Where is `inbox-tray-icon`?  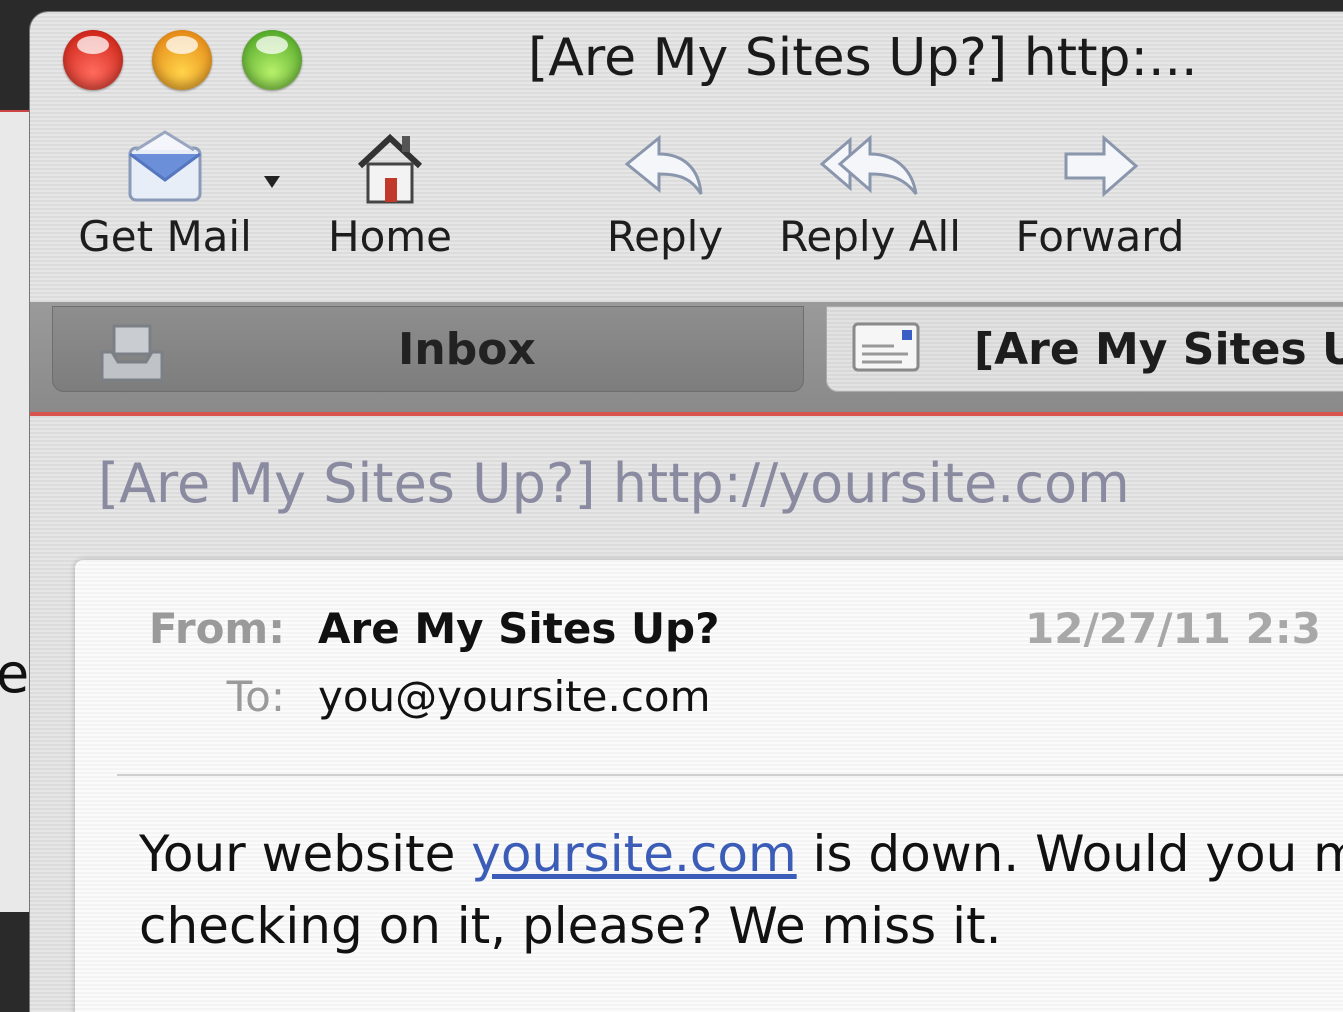
inbox-tray-icon is located at coordinates (132, 353).